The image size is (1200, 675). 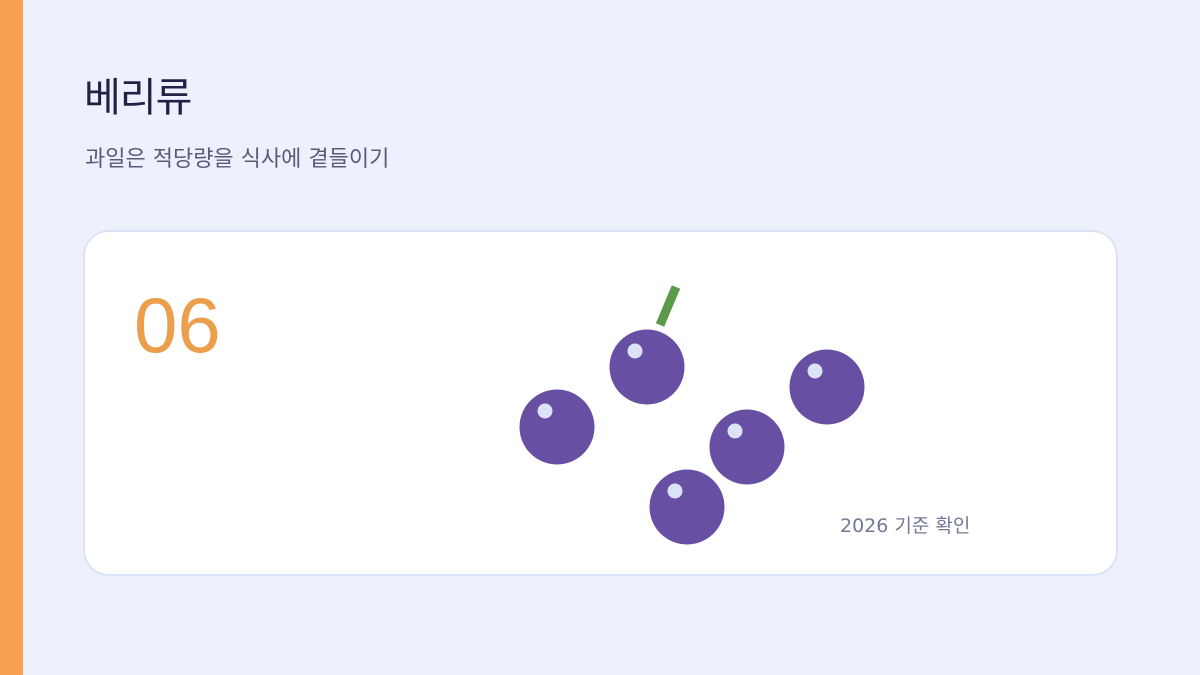 What do you see at coordinates (138, 98) in the screenshot?
I see `page-title: 베리류` at bounding box center [138, 98].